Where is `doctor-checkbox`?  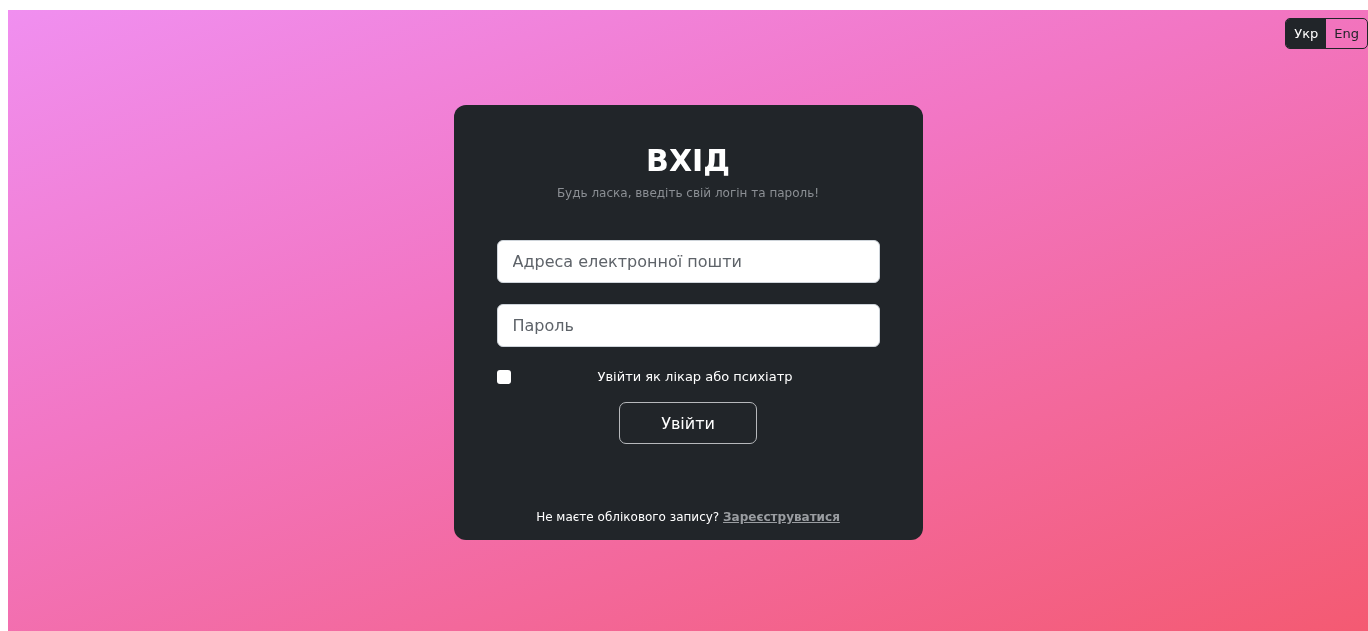
doctor-checkbox is located at coordinates (503, 376).